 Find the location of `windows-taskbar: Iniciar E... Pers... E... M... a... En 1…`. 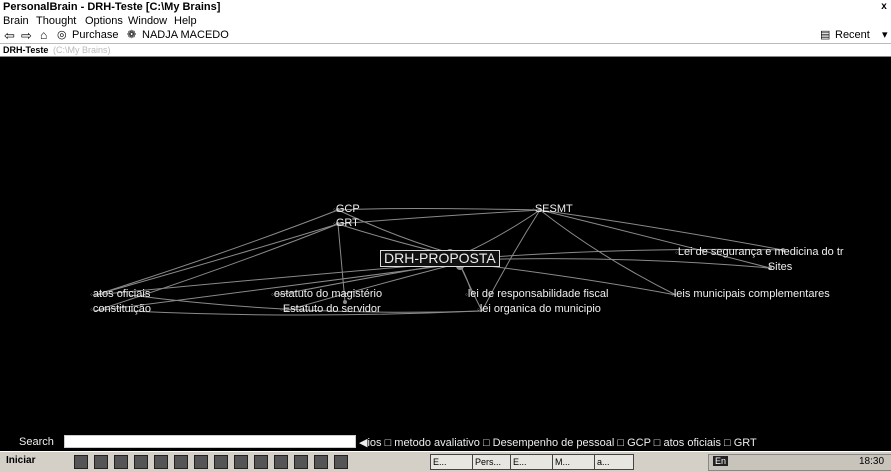

windows-taskbar: Iniciar E... Pers... E... M... a... En 1… is located at coordinates (445, 461).